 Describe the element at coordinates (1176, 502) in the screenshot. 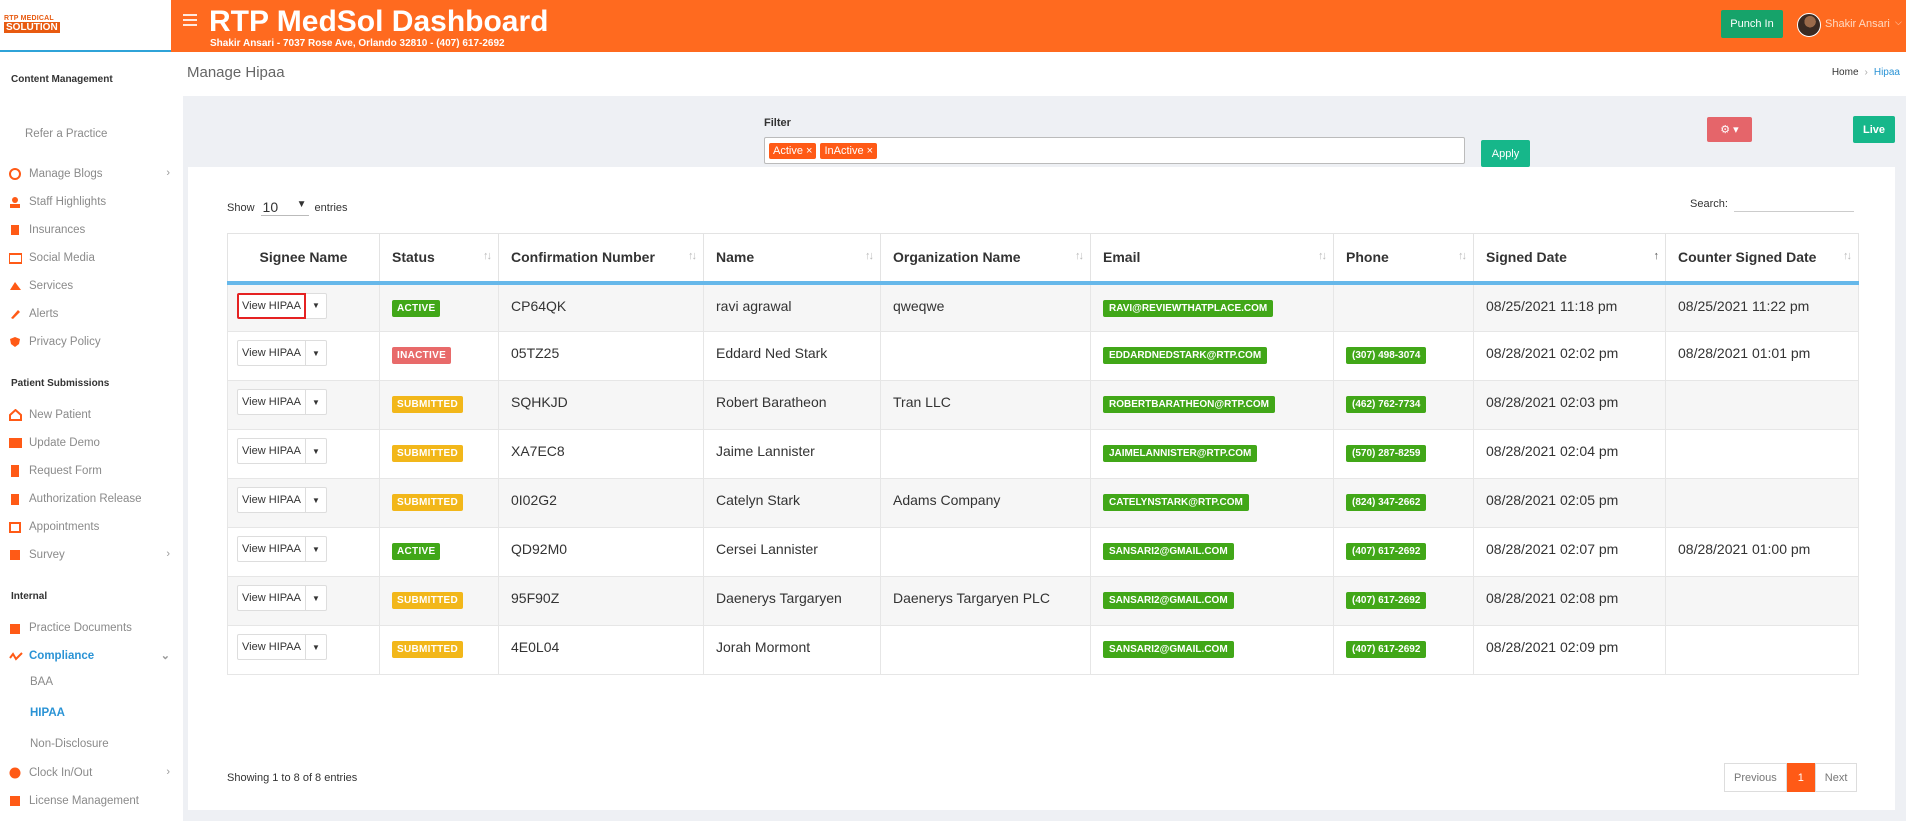

I see `email-badge: CATELYNSTARK@RTP.COM` at that location.